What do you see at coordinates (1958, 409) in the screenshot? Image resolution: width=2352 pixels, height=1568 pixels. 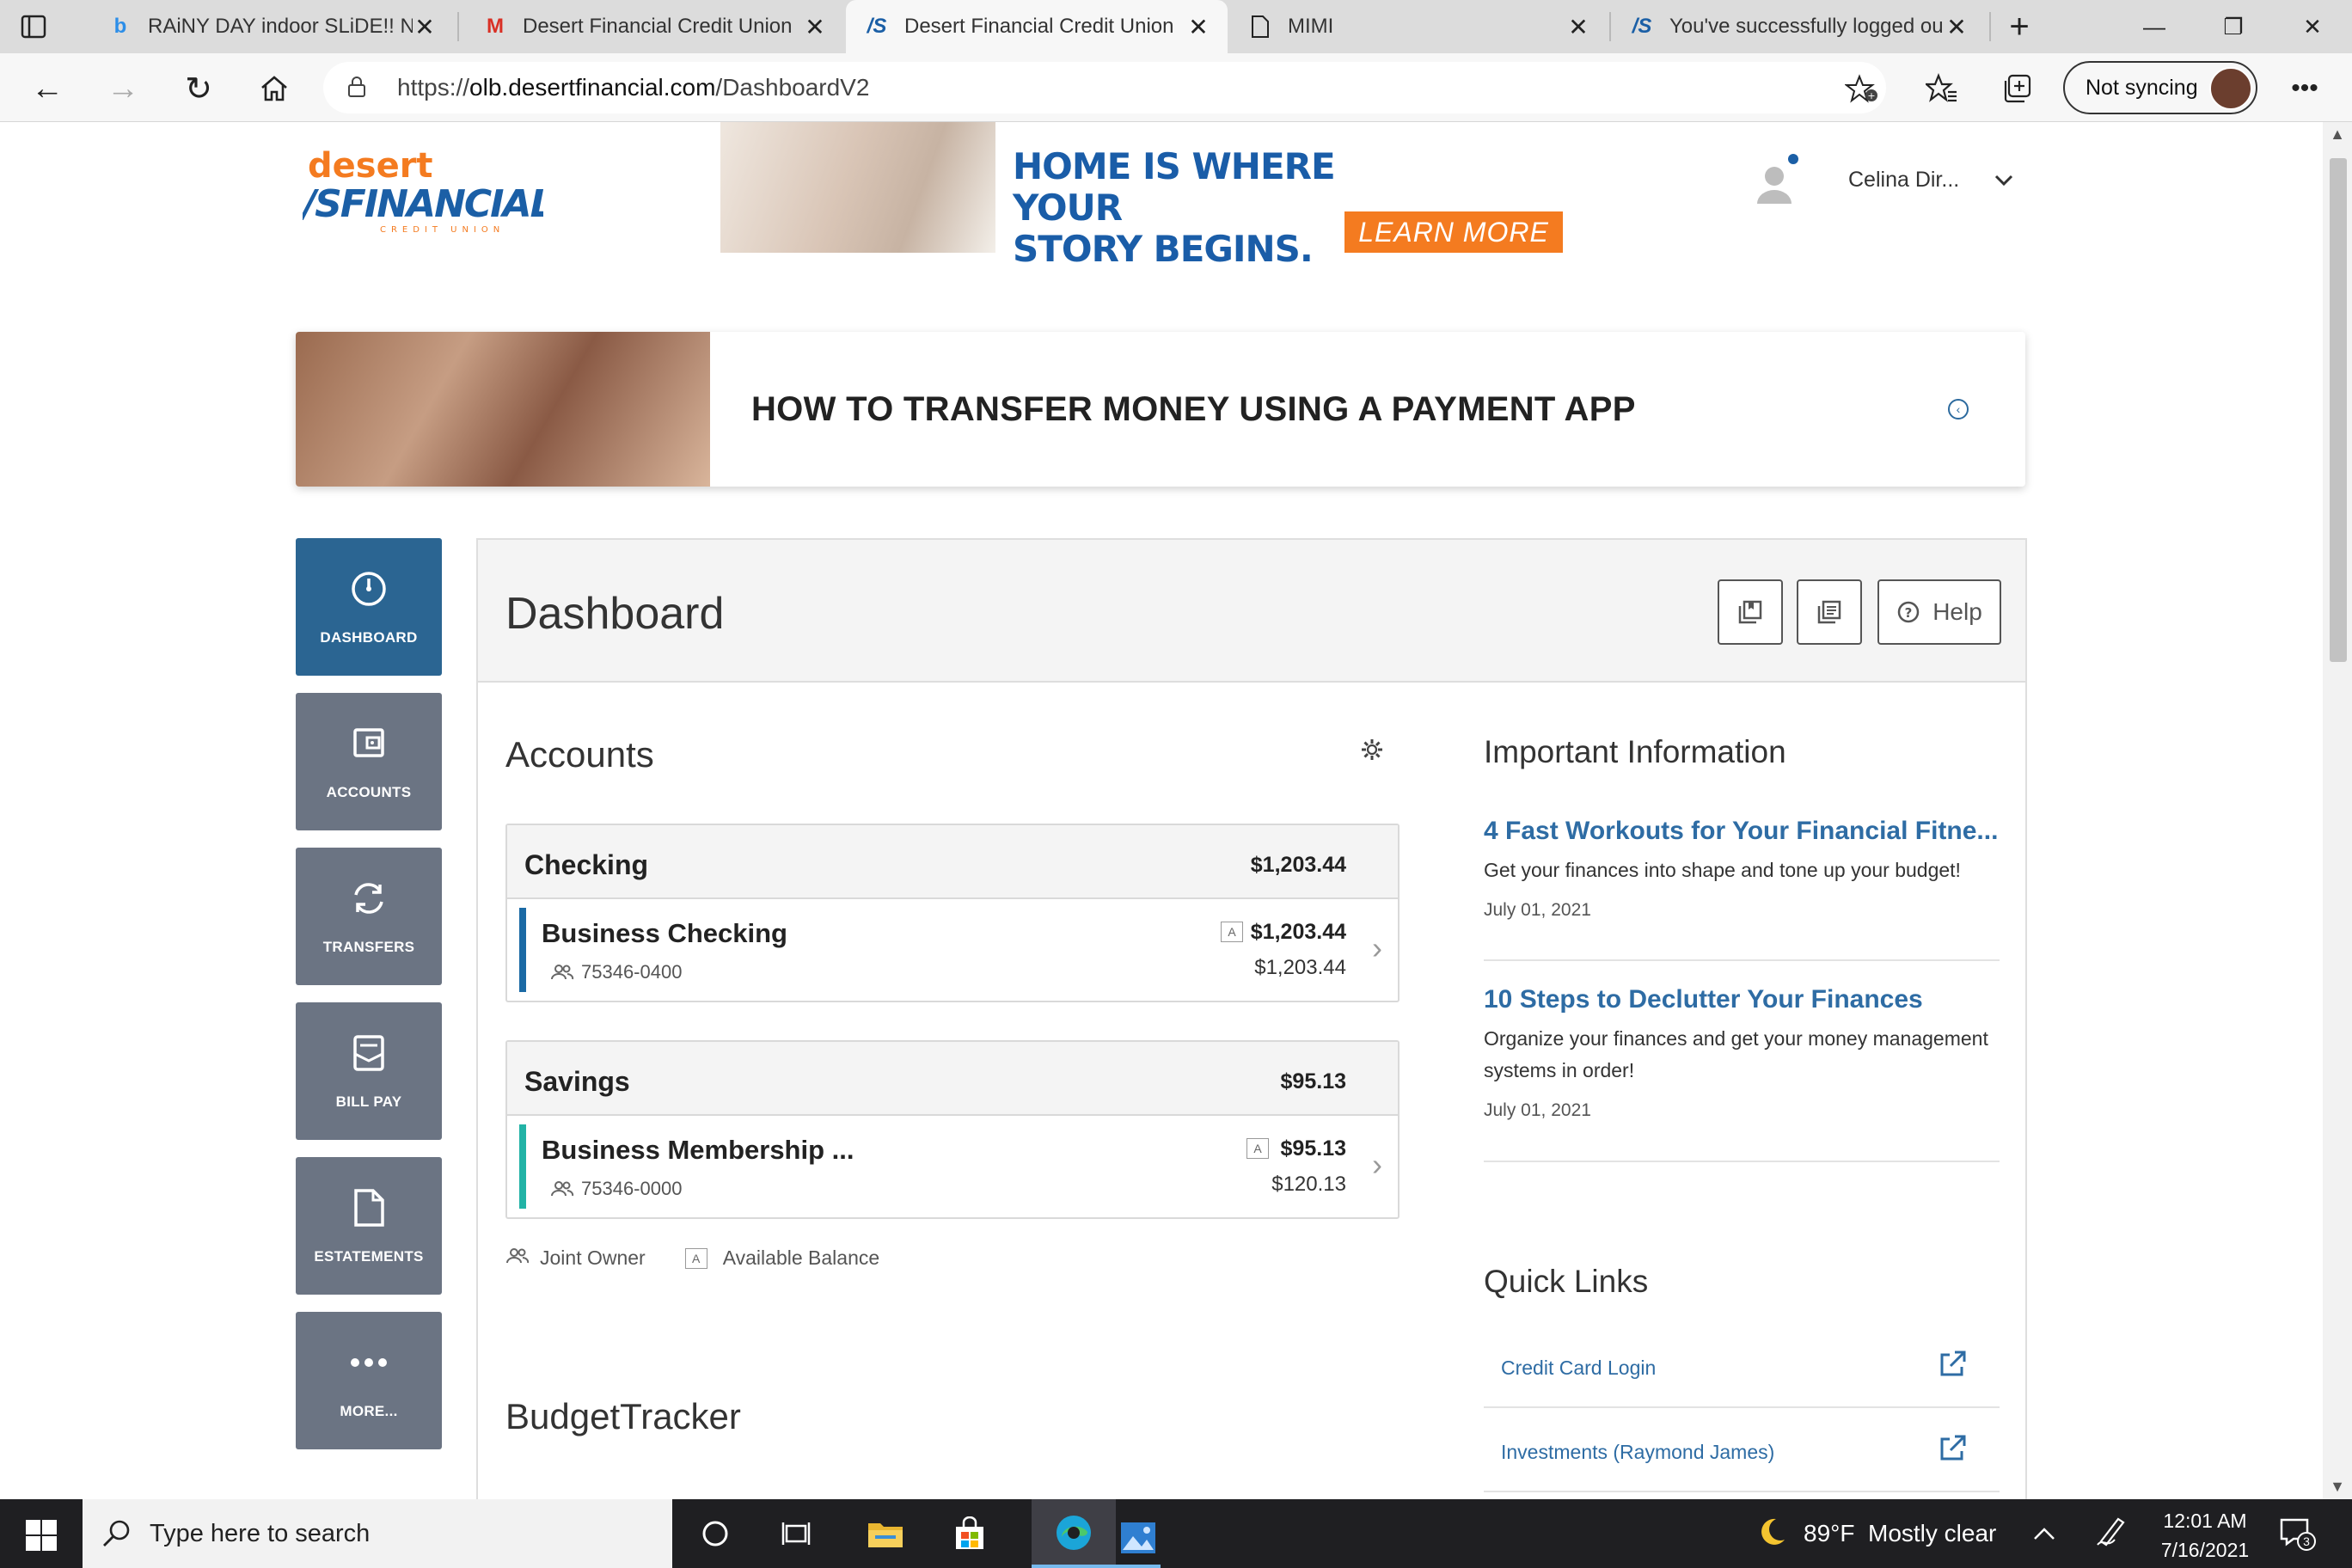 I see `promo-arrow-icon: ‹` at bounding box center [1958, 409].